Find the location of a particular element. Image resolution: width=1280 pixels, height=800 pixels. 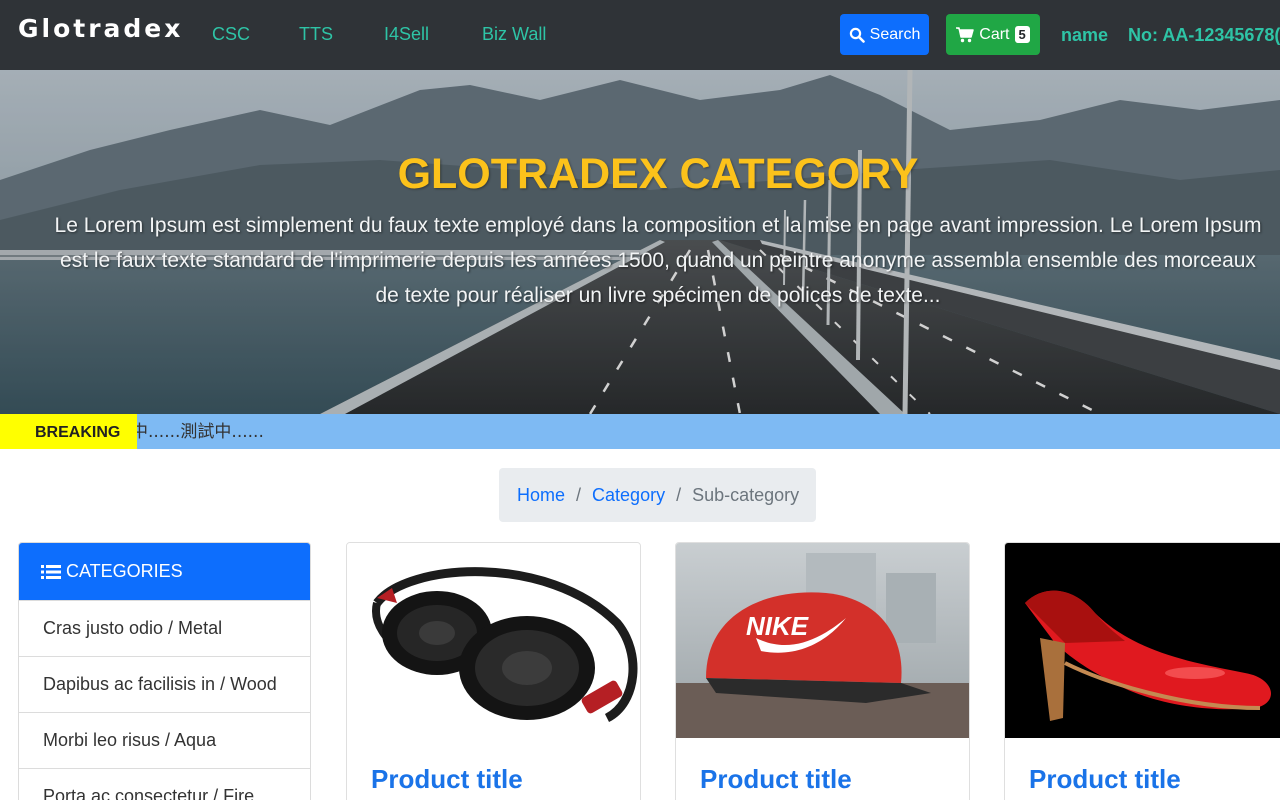

search-button: Search is located at coordinates (884, 34).